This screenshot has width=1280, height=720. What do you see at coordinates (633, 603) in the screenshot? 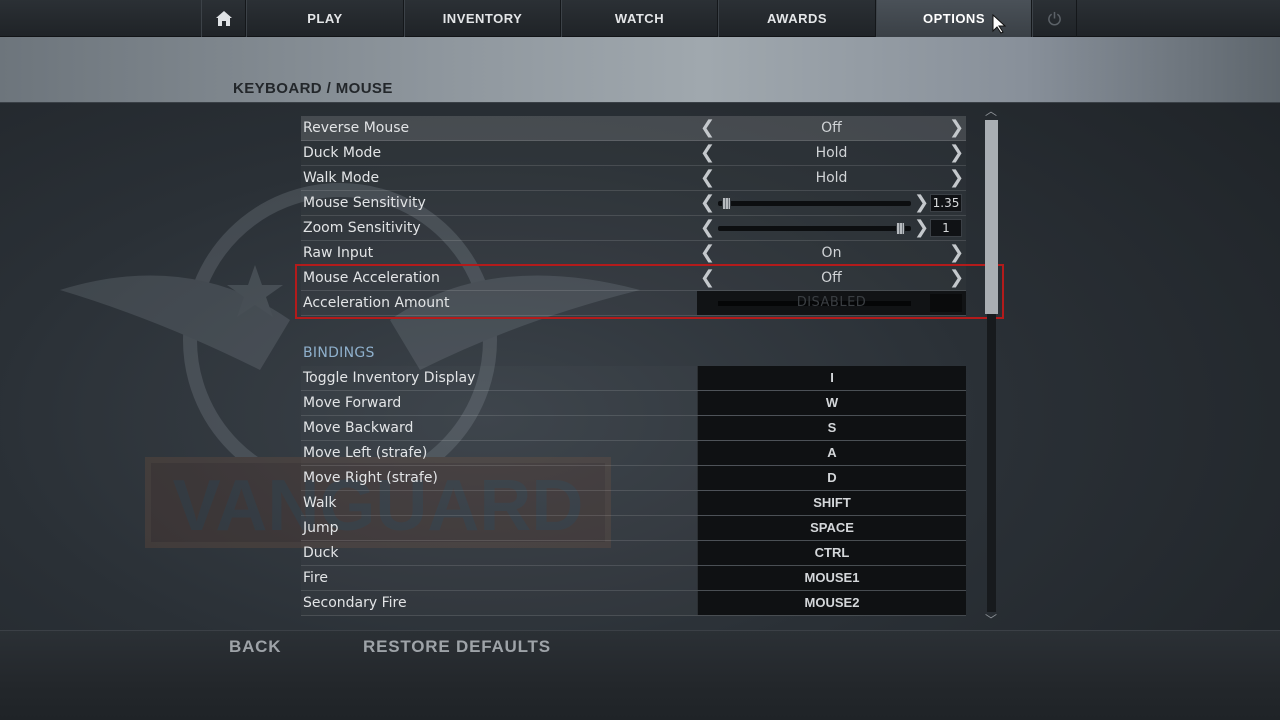
I see `binding-row: Secondary Fire MOUSE2` at bounding box center [633, 603].